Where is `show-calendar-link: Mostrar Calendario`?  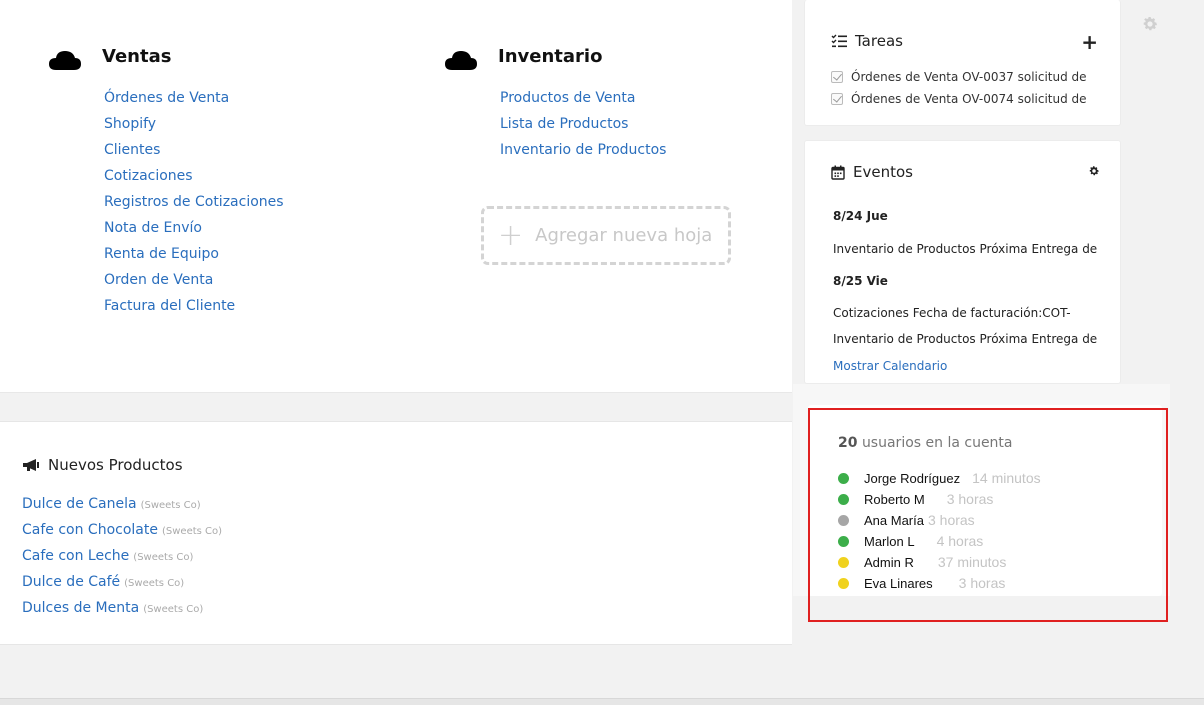 show-calendar-link: Mostrar Calendario is located at coordinates (890, 366).